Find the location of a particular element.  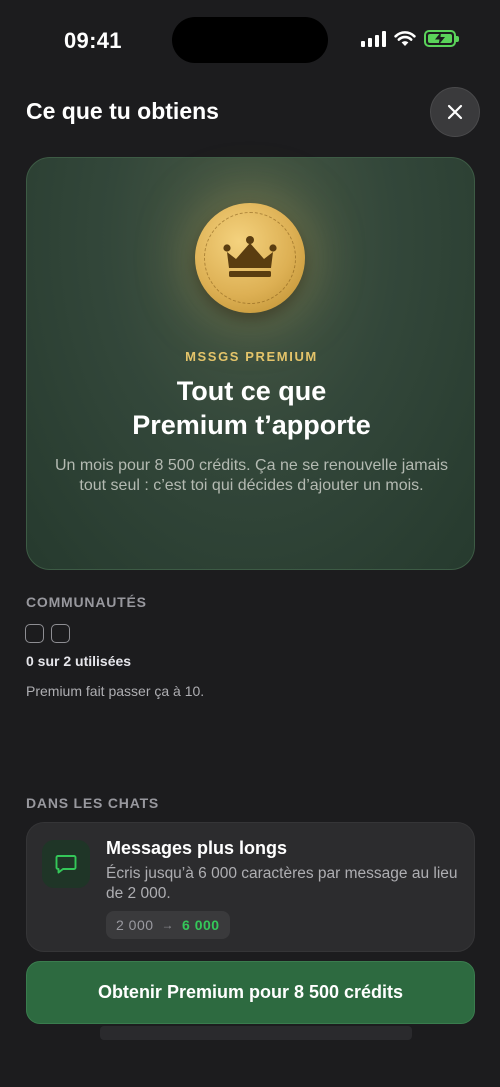

page-title: Ce que tu obtiens is located at coordinates (122, 111).